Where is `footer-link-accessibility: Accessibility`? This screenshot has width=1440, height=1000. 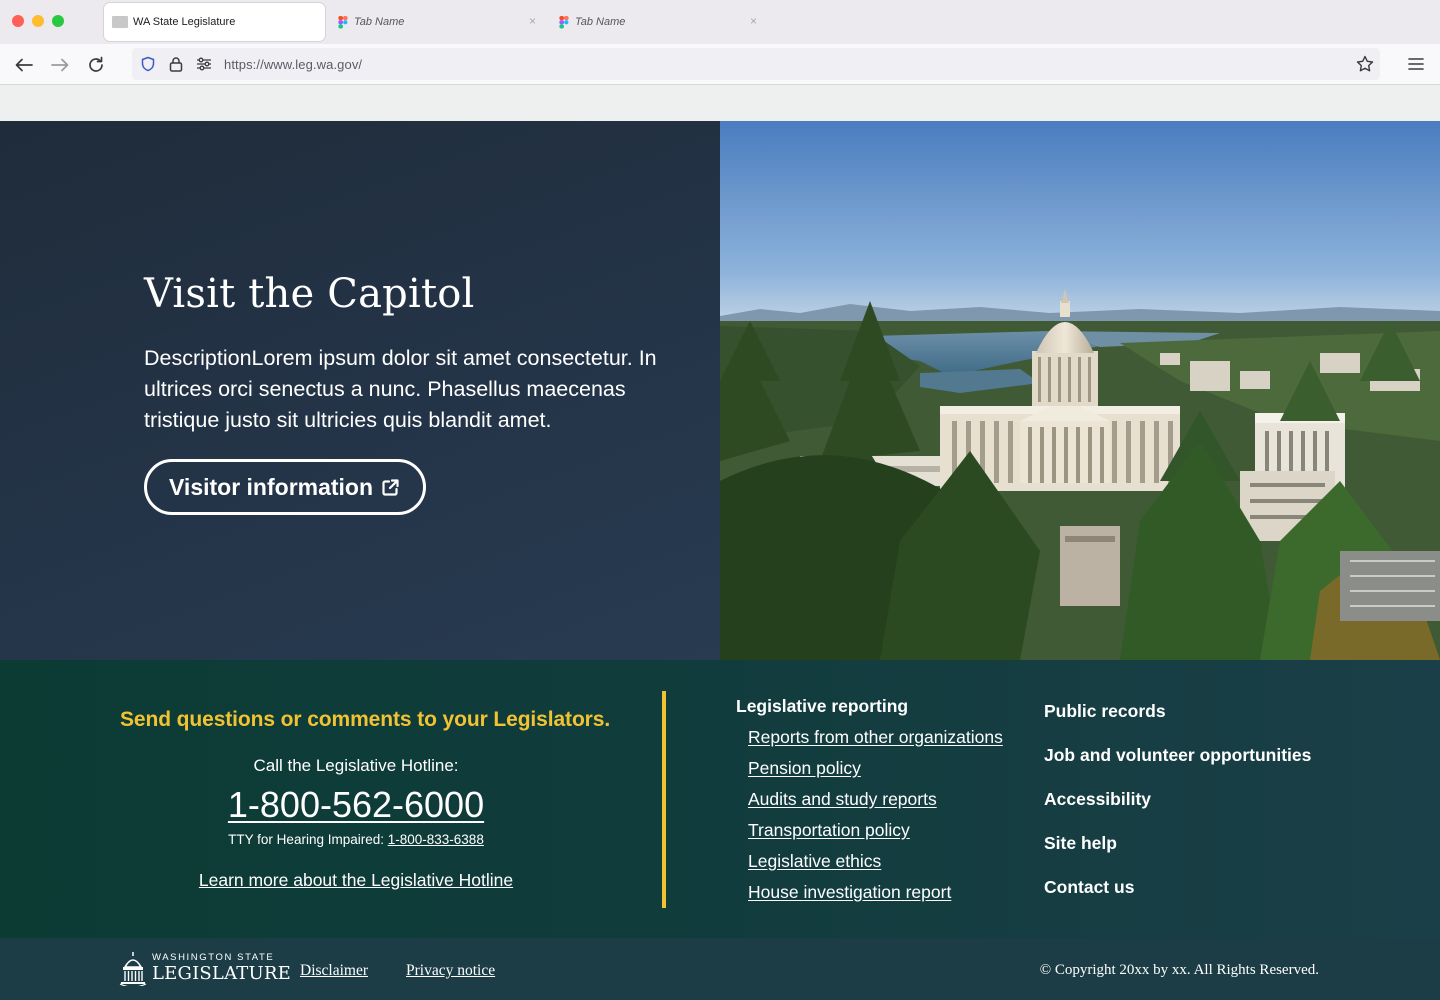 footer-link-accessibility: Accessibility is located at coordinates (1177, 811).